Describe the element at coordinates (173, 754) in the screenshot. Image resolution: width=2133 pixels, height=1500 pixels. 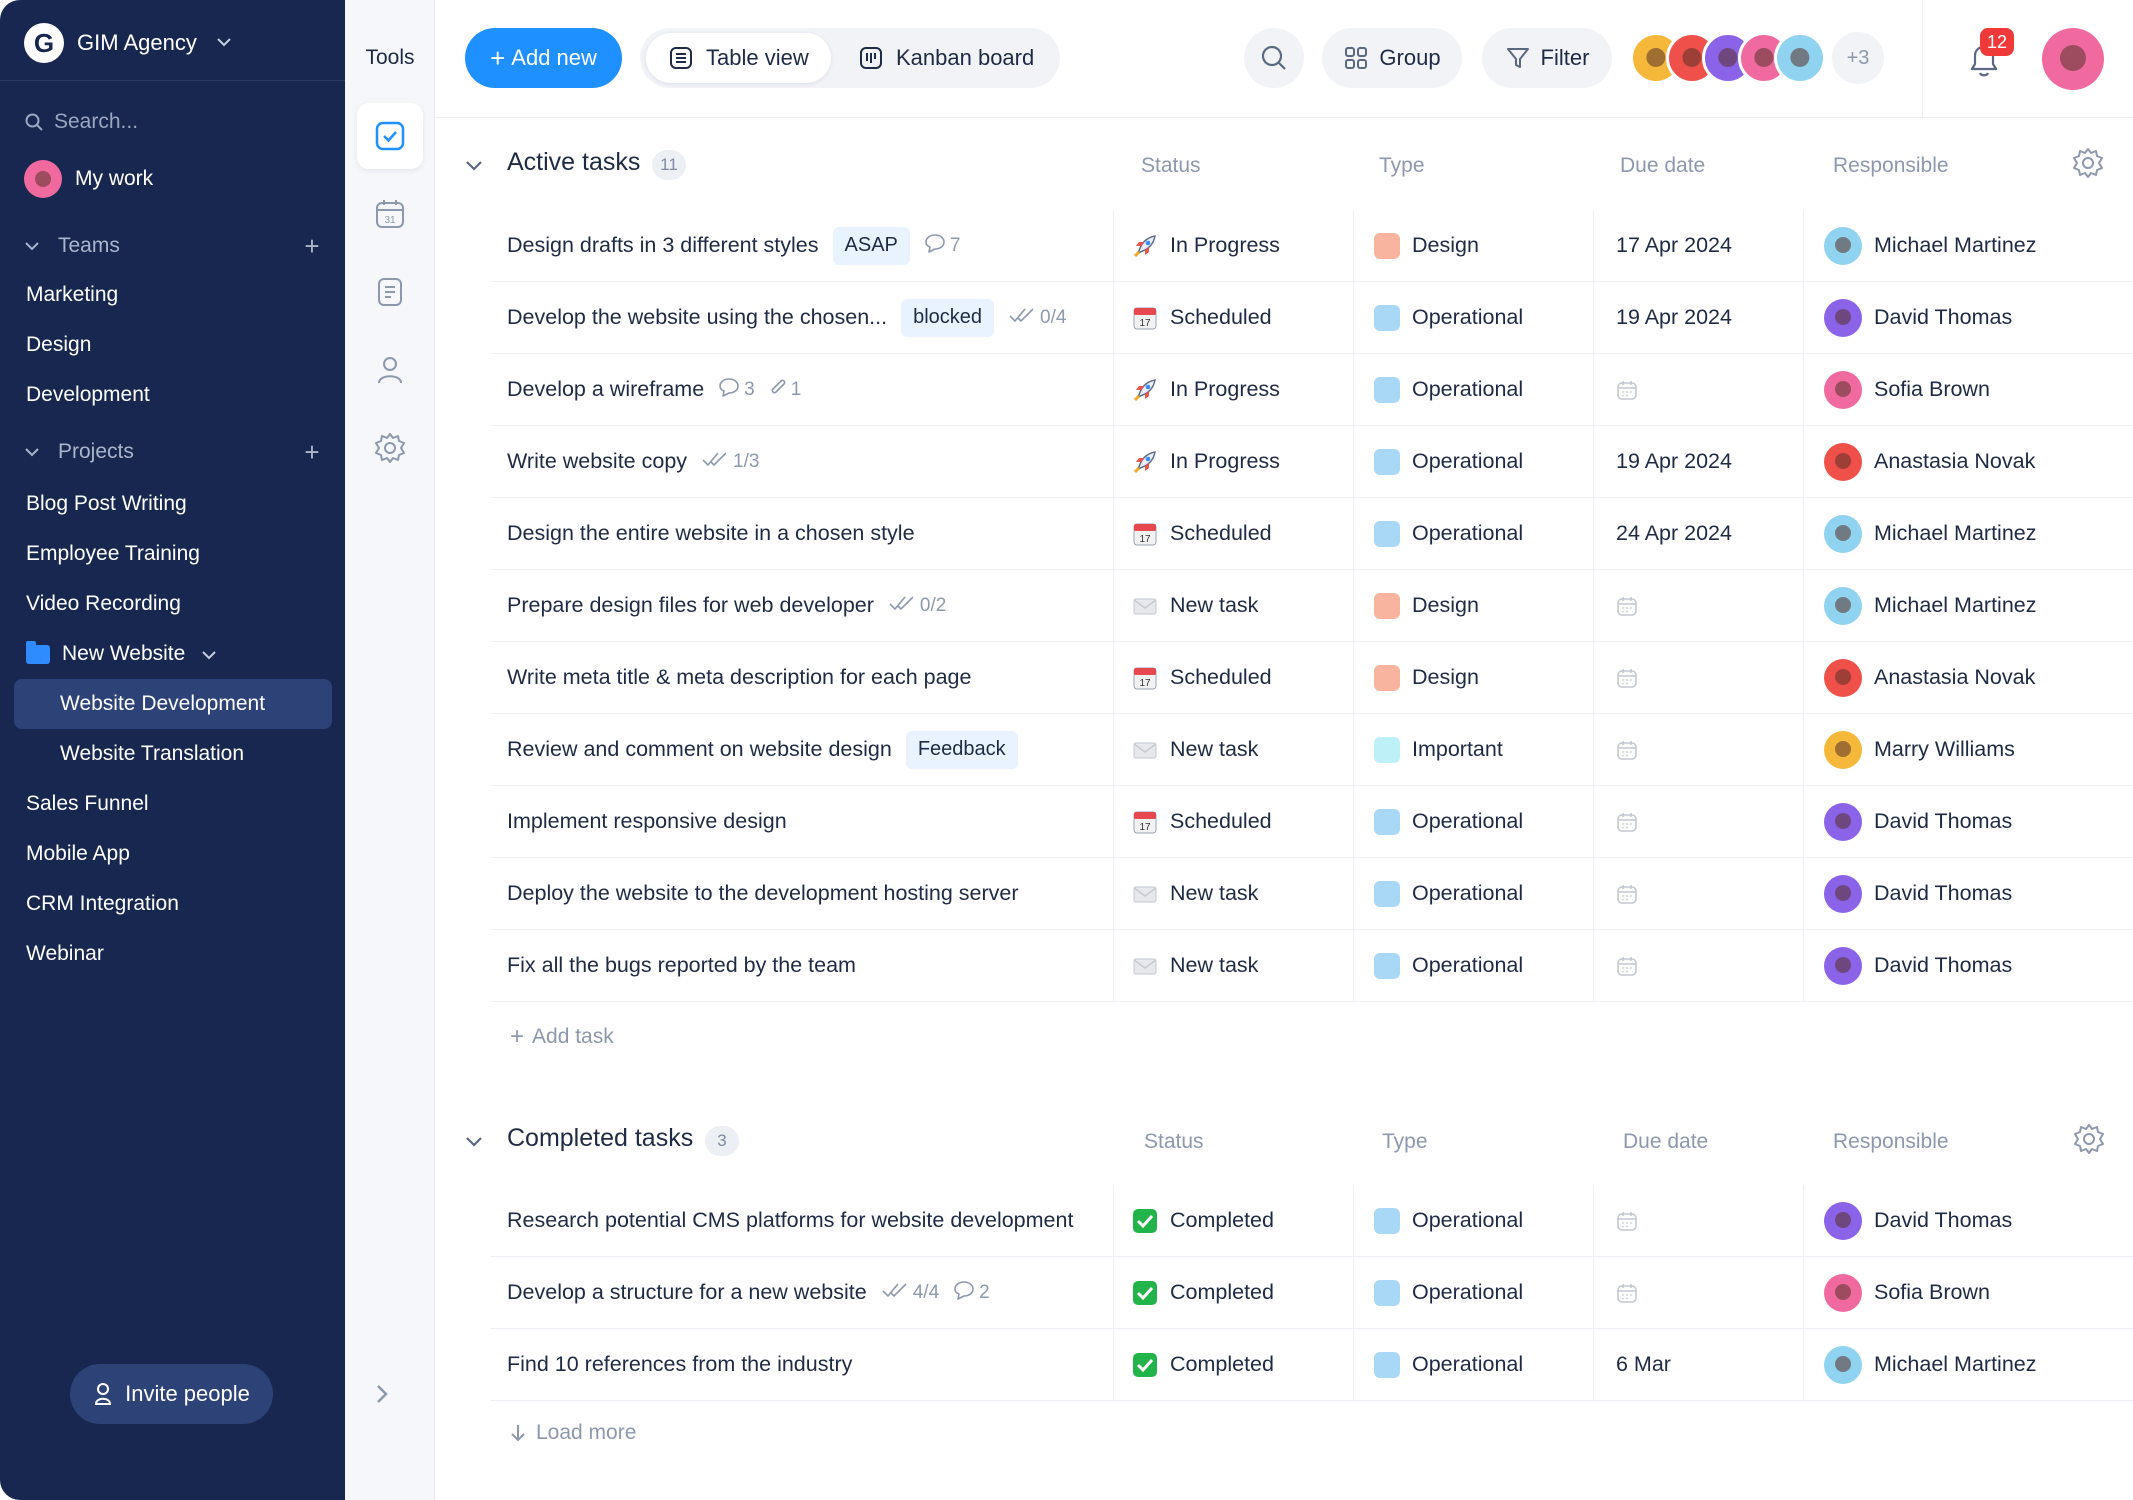
I see `sidebar-item-project: Website Translation` at that location.